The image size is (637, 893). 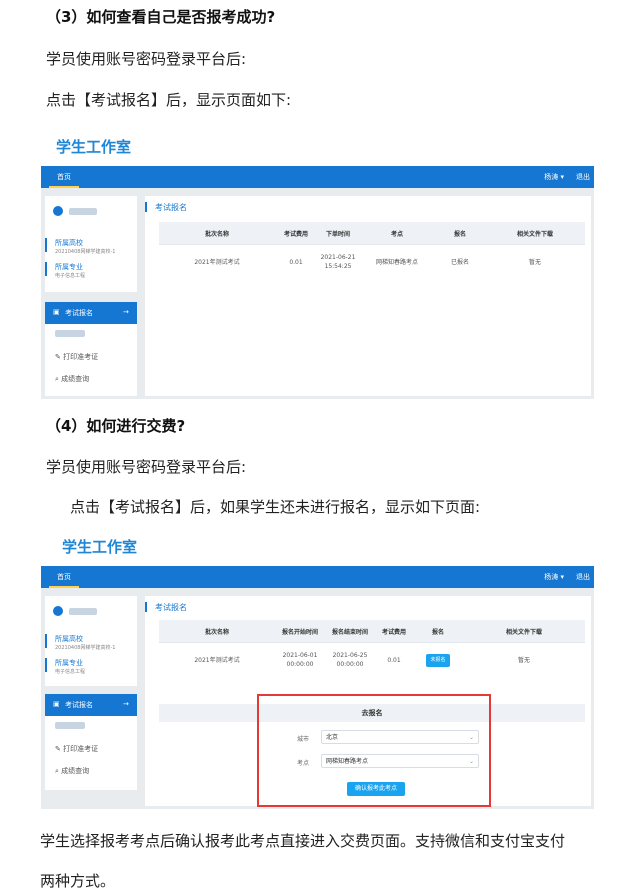 I want to click on order-clock: 15:54:25, so click(x=338, y=266).